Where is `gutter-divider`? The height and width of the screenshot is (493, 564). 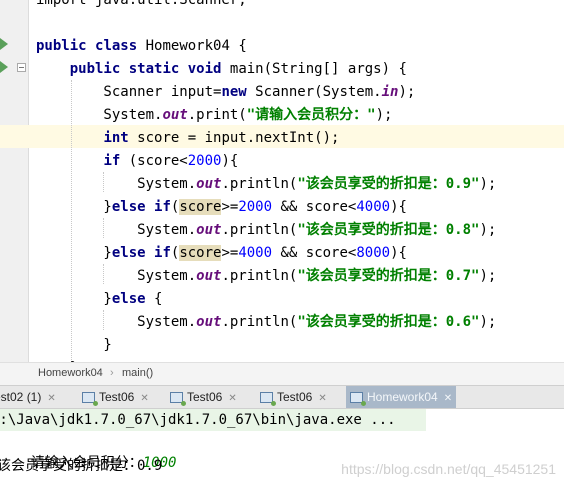 gutter-divider is located at coordinates (28, 181).